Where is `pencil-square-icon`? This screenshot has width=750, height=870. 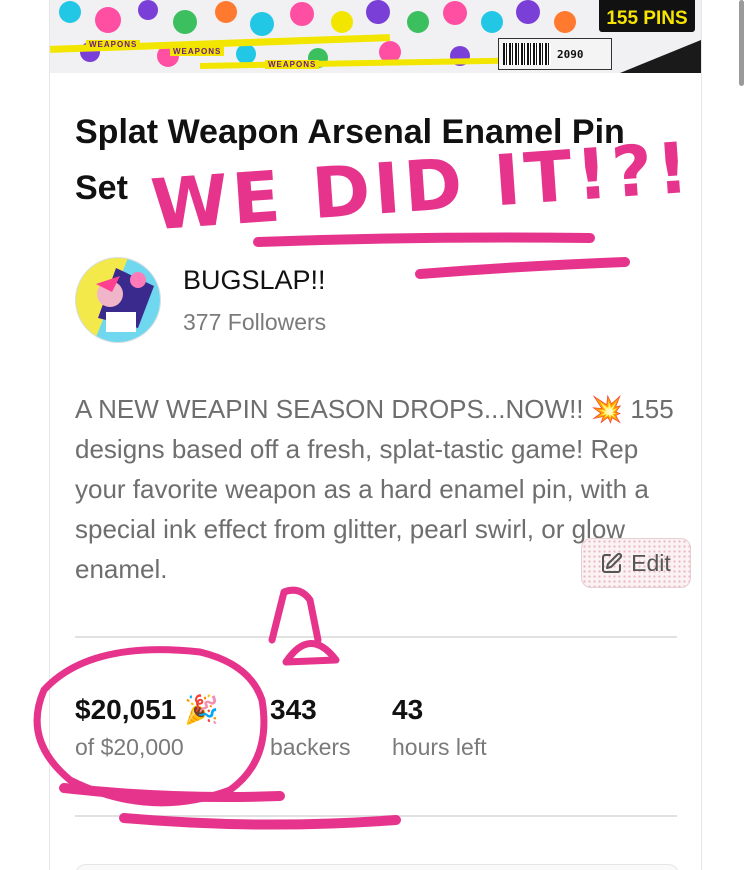 pencil-square-icon is located at coordinates (612, 562).